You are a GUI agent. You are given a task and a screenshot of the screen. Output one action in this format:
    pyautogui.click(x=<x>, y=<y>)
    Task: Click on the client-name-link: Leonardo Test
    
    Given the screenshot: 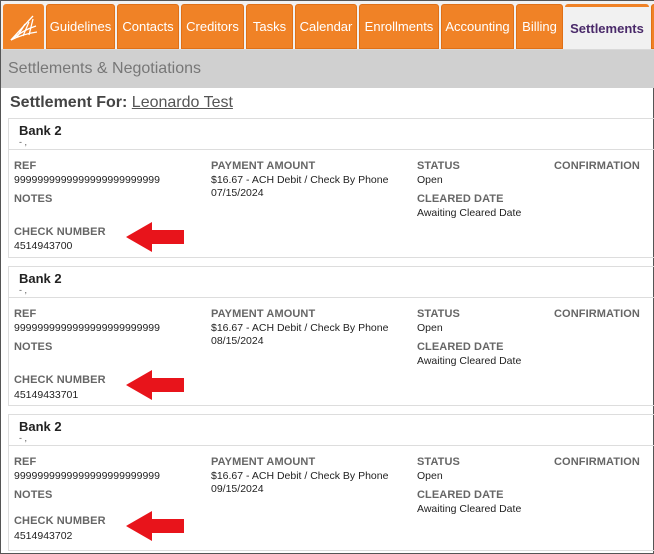 What is the action you would take?
    pyautogui.click(x=182, y=102)
    